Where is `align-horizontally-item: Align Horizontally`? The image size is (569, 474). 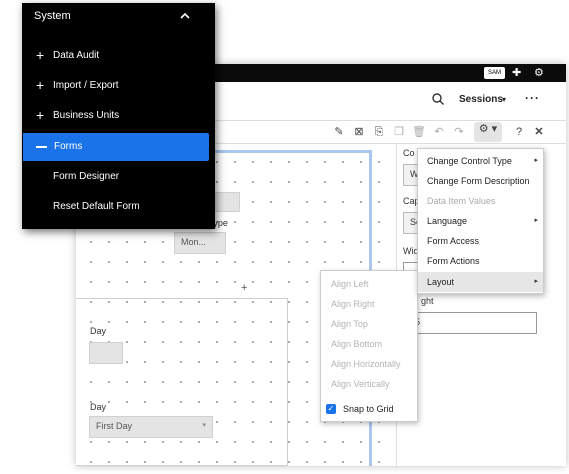 align-horizontally-item: Align Horizontally is located at coordinates (366, 364).